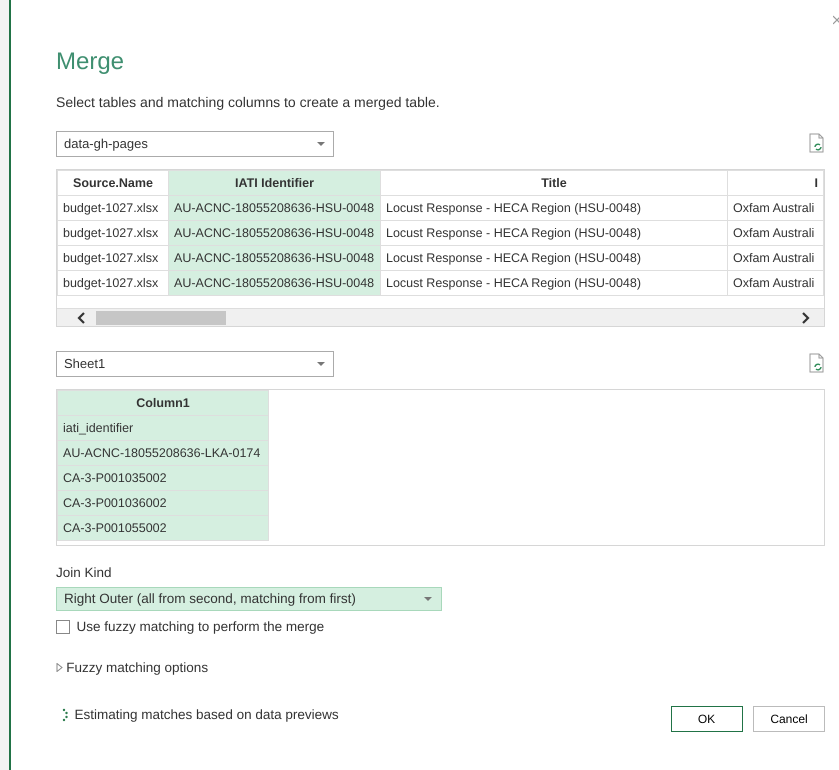 Image resolution: width=839 pixels, height=770 pixels. What do you see at coordinates (805, 318) in the screenshot?
I see `scroll-right-icon` at bounding box center [805, 318].